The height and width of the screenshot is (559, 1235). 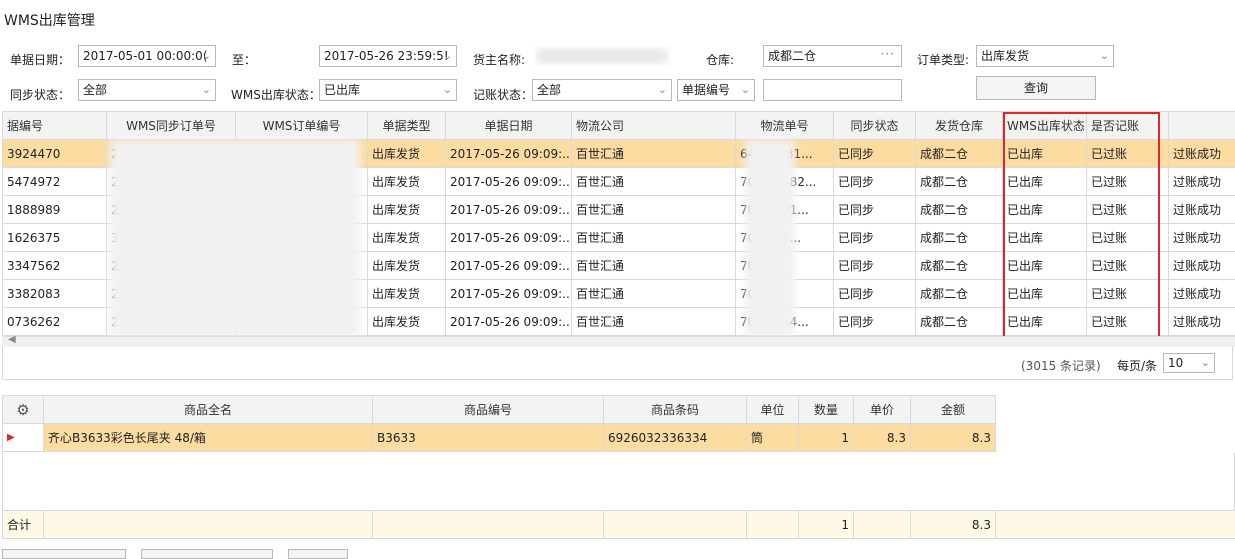 I want to click on owner-field, so click(x=602, y=56).